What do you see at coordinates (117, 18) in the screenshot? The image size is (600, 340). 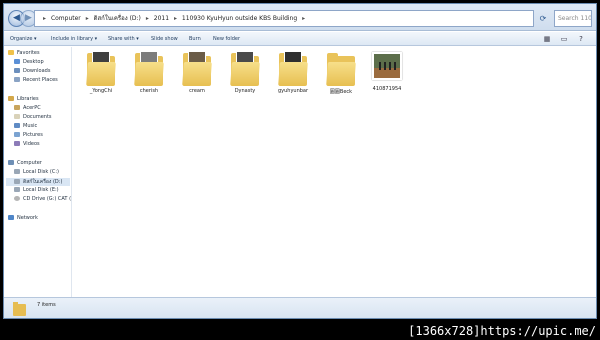 I see `breadcrumb-drive-d: ดิสก์ในเครื่อง (D:)` at bounding box center [117, 18].